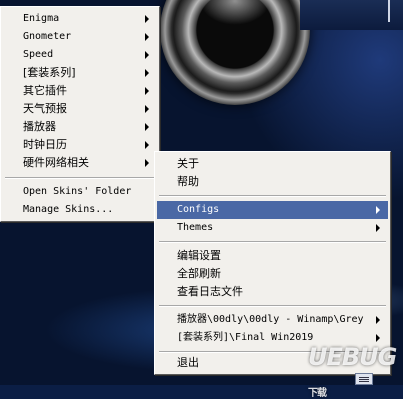  I want to click on menu-item-label: Open Skins' Folder, so click(77, 191).